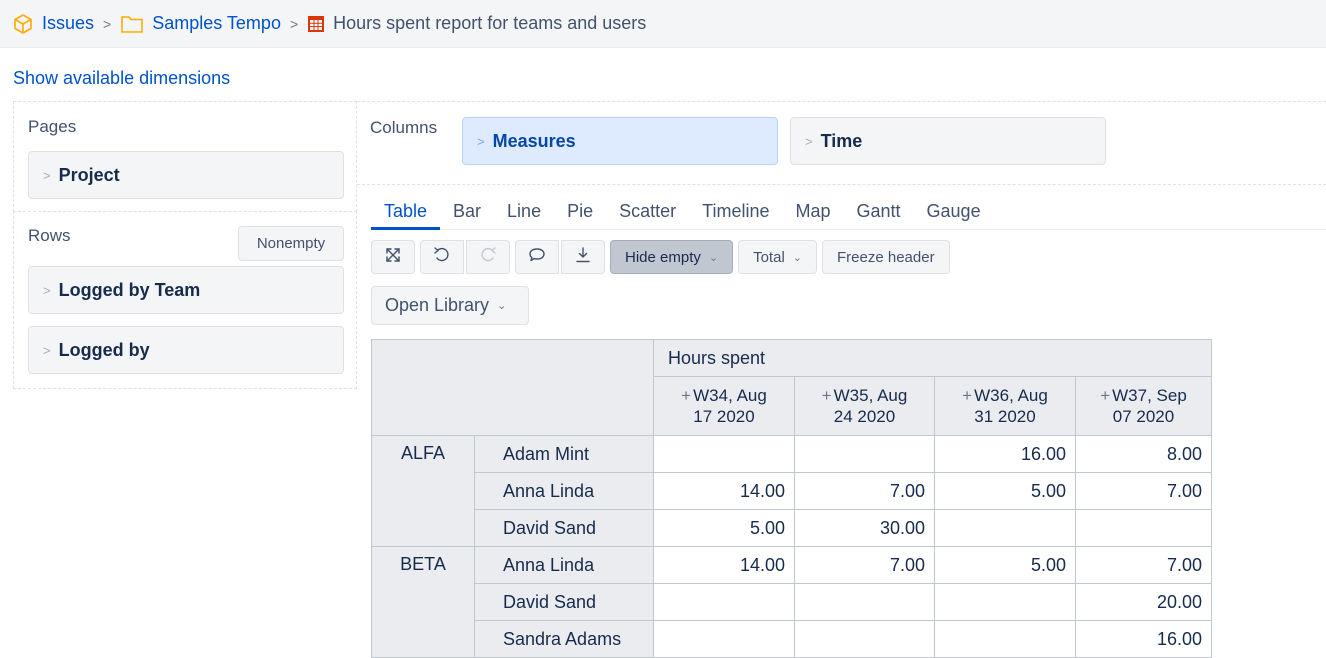  Describe the element at coordinates (404, 127) in the screenshot. I see `columns-title: Columns` at that location.